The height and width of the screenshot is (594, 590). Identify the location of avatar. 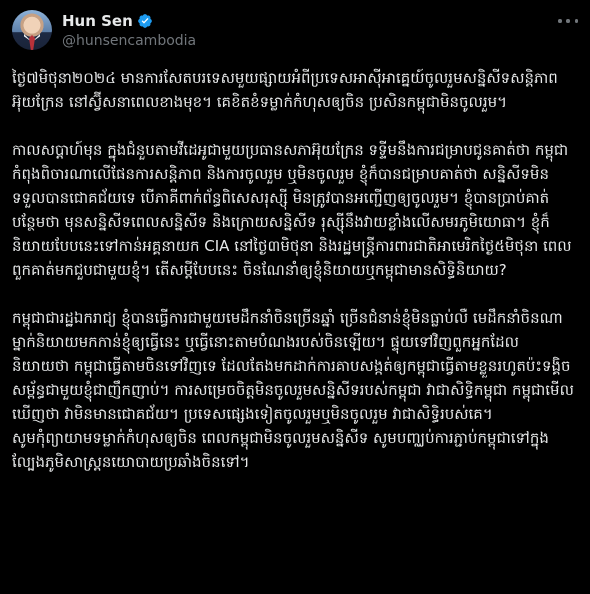
(32, 30).